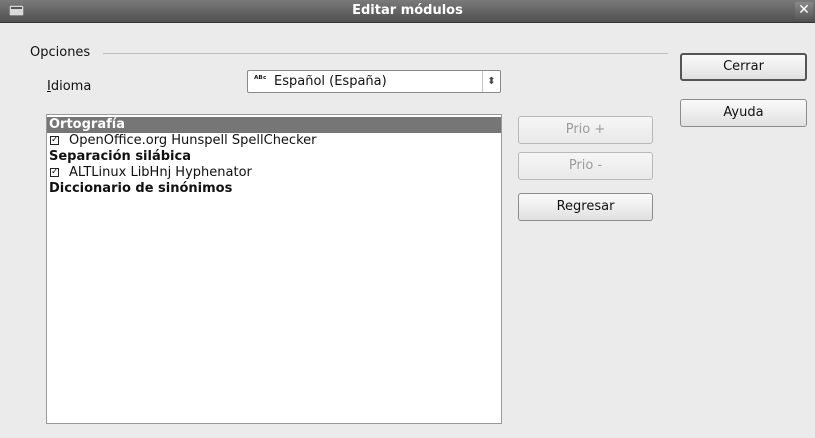  What do you see at coordinates (69, 86) in the screenshot?
I see `language-label: Idioma` at bounding box center [69, 86].